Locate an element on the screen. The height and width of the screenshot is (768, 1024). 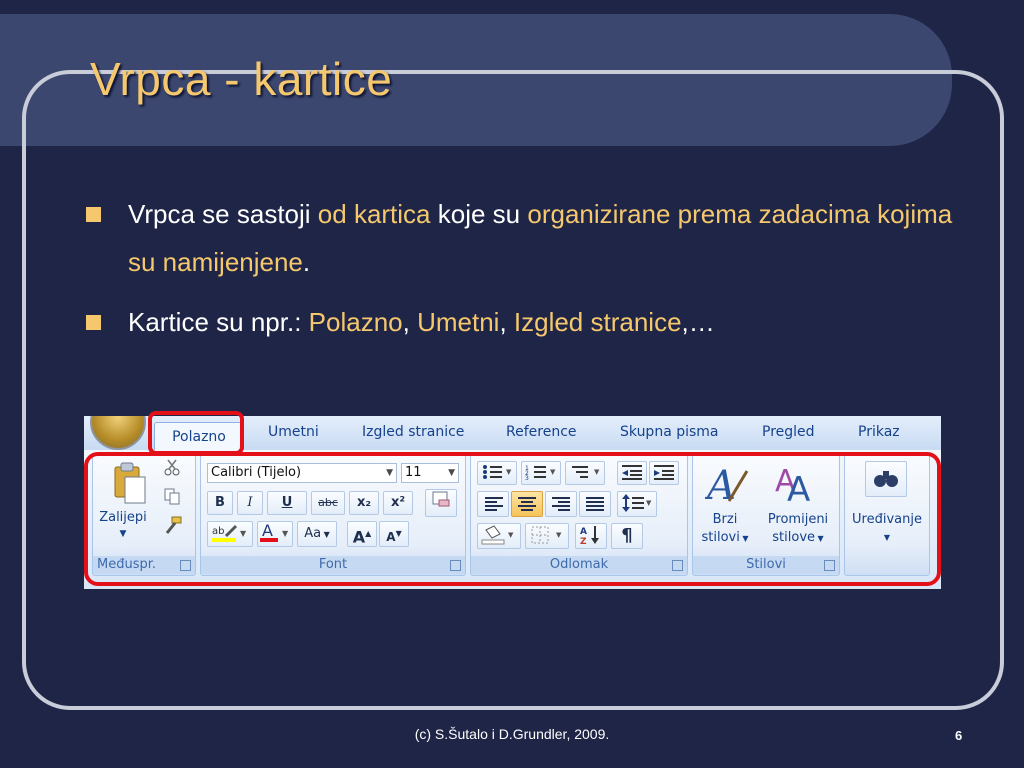
active-tab-highlight-box is located at coordinates (196, 433).